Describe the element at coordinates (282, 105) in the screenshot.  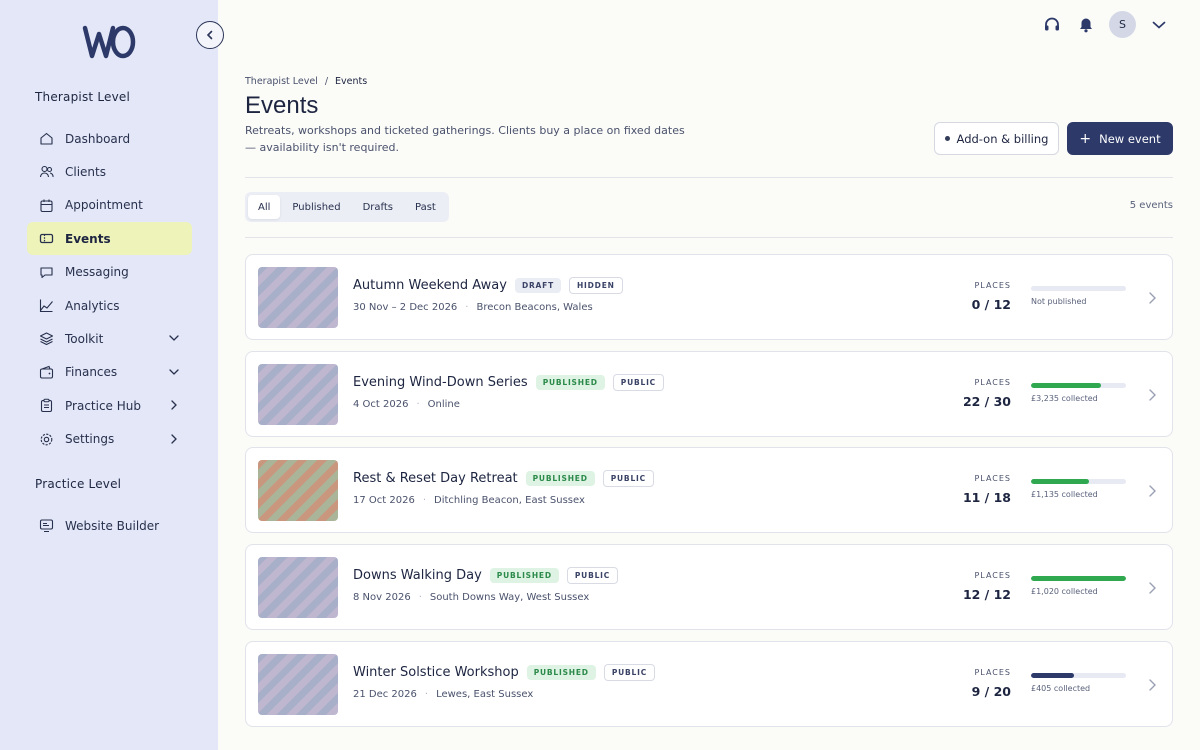
I see `page-title: Events` at that location.